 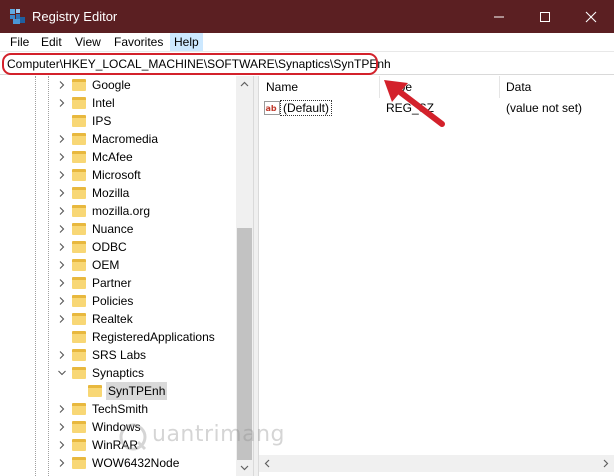 What do you see at coordinates (244, 276) in the screenshot?
I see `tree-vertical-scrollbar` at bounding box center [244, 276].